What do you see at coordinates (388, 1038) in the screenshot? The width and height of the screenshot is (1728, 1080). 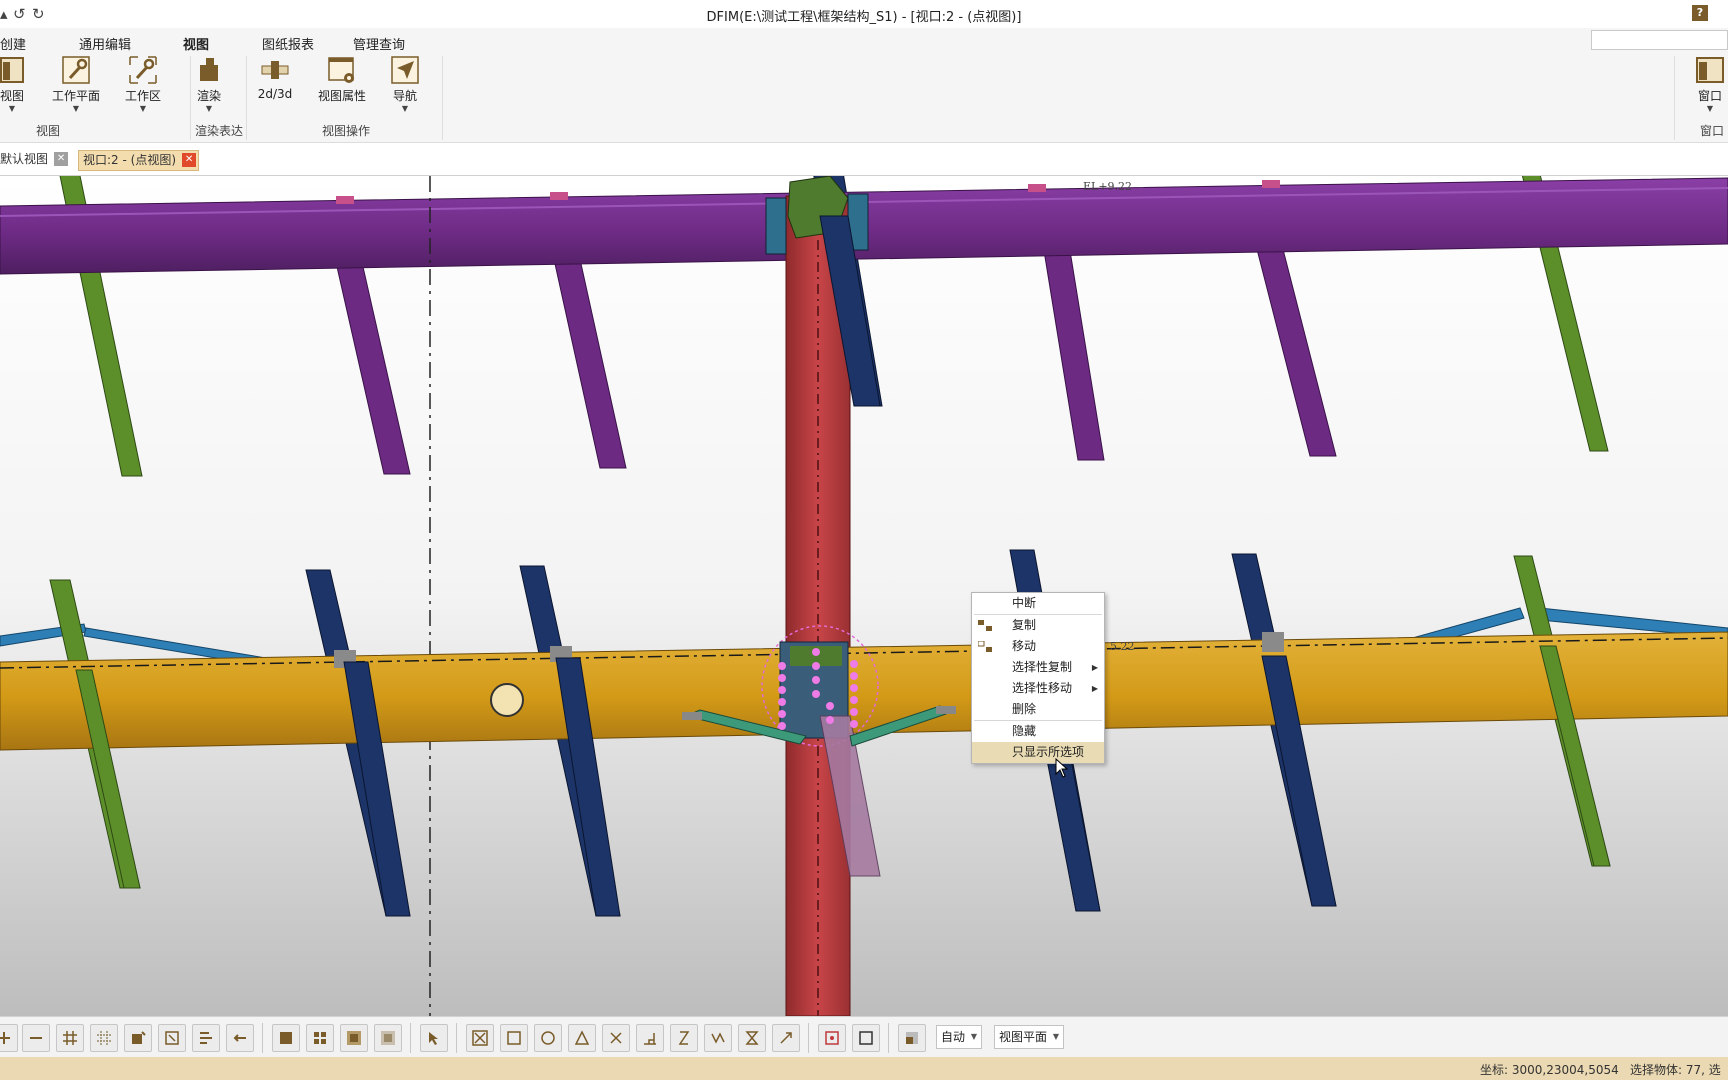 I see `select-group-button` at bounding box center [388, 1038].